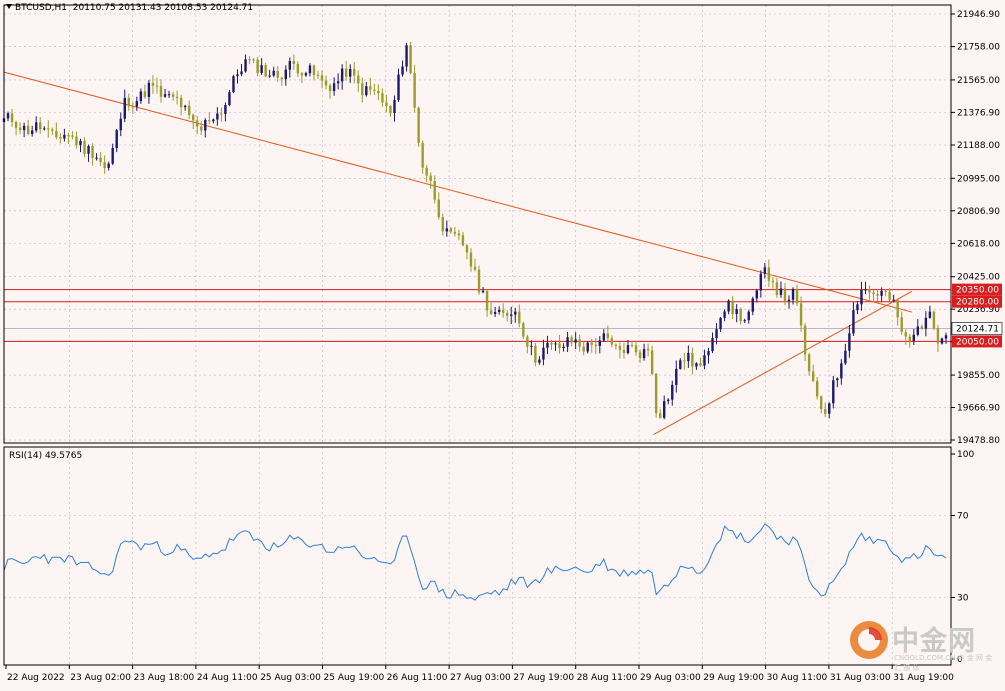 This screenshot has width=1005, height=691. I want to click on ohlc-values: 20110.75 20131.43 20108.53 20124.71, so click(163, 8).